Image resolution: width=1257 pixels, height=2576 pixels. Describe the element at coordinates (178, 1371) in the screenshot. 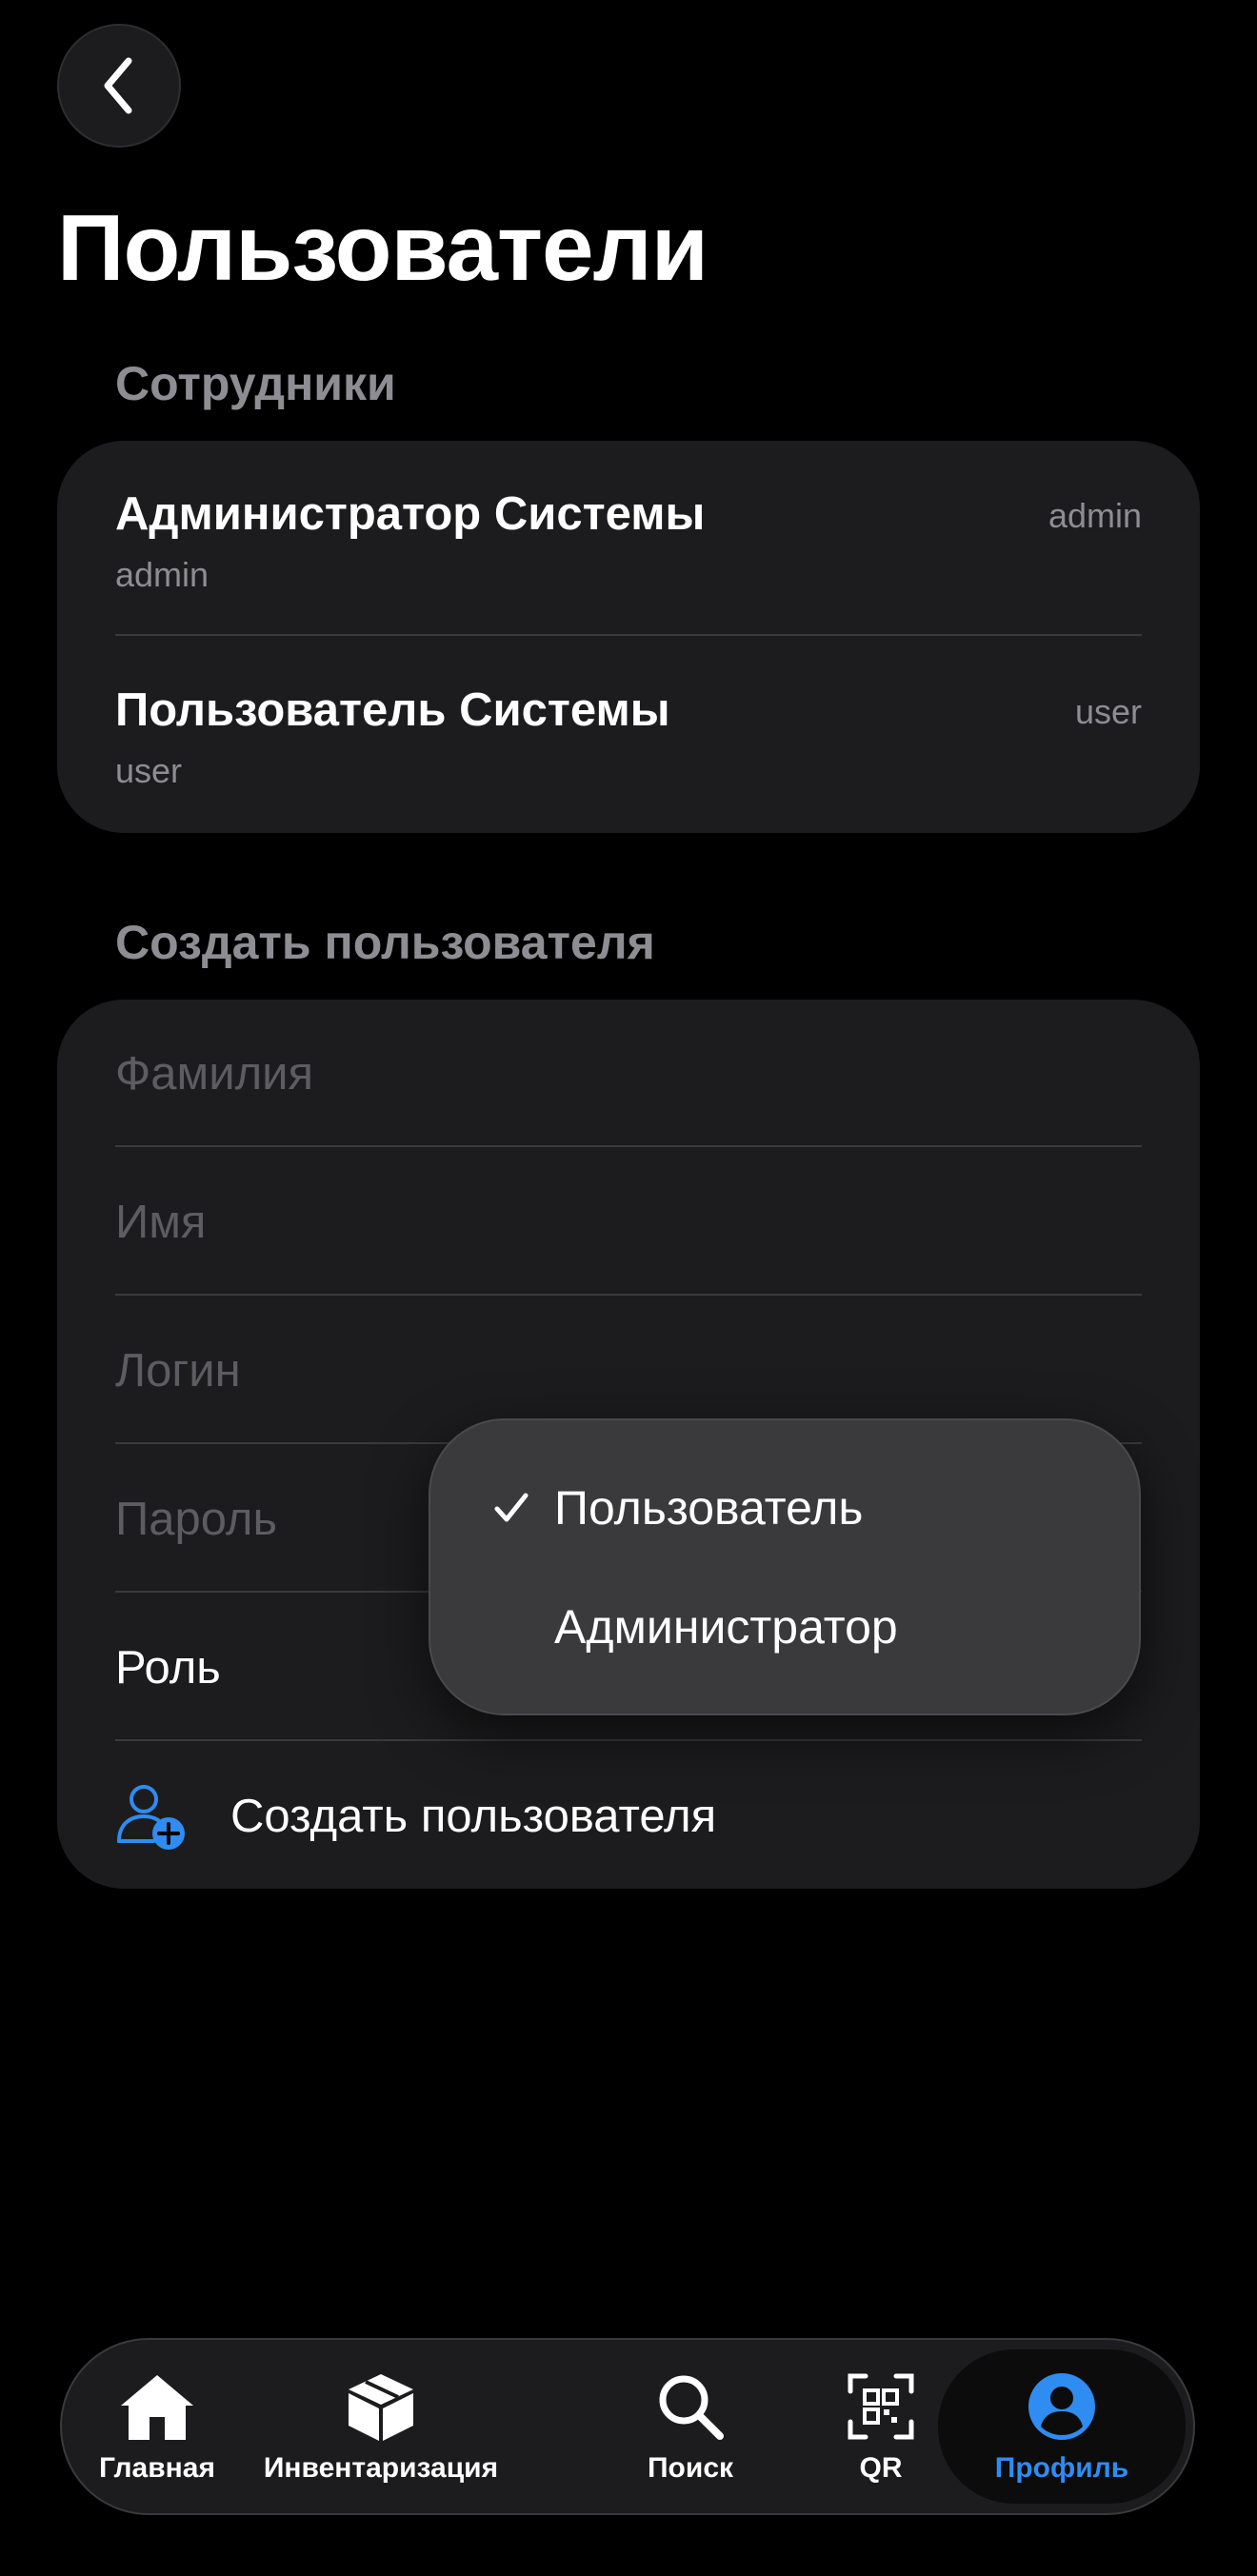

I see `login-placeholder: Логин` at that location.